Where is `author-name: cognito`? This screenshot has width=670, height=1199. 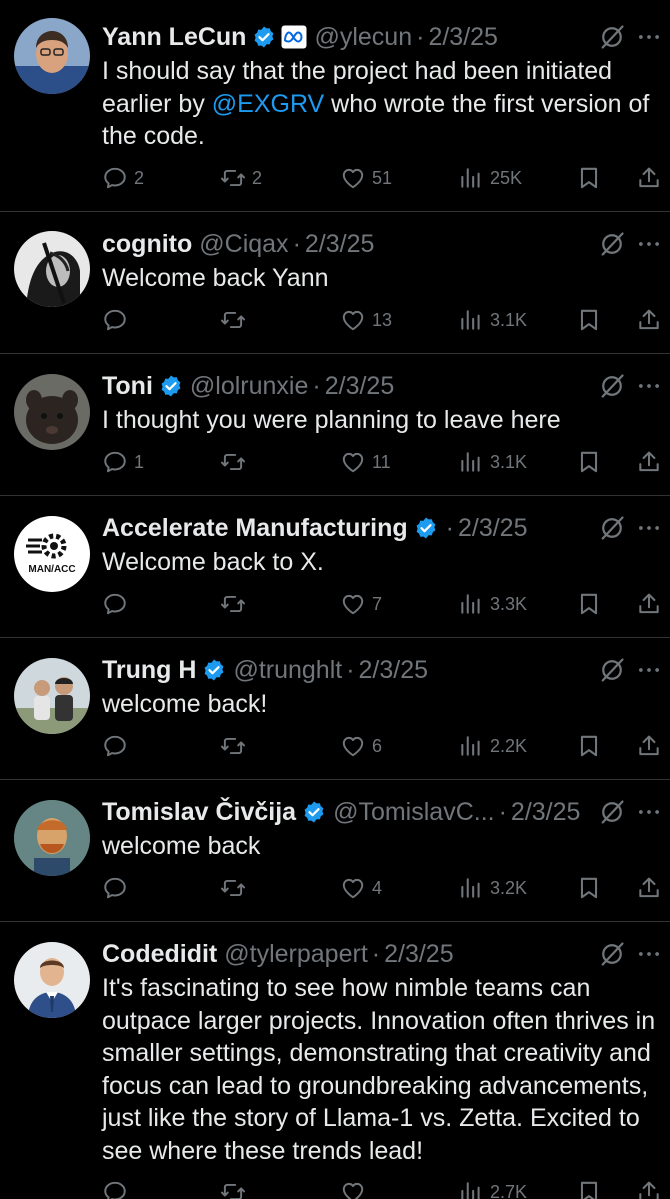
author-name: cognito is located at coordinates (147, 244).